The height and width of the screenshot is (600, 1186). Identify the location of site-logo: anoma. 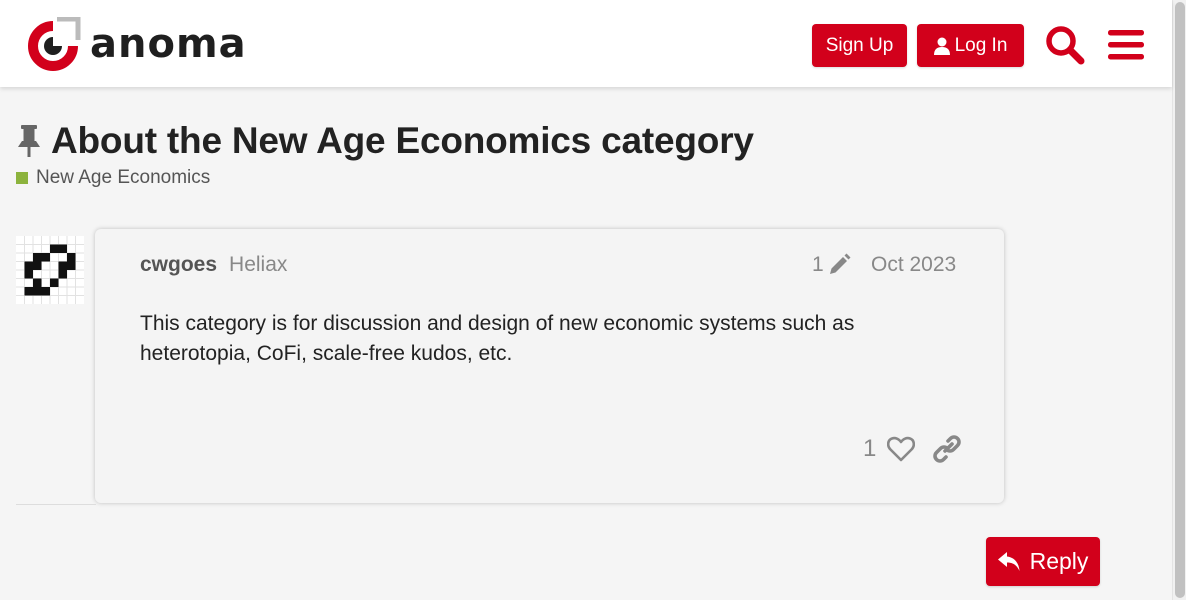
(137, 44).